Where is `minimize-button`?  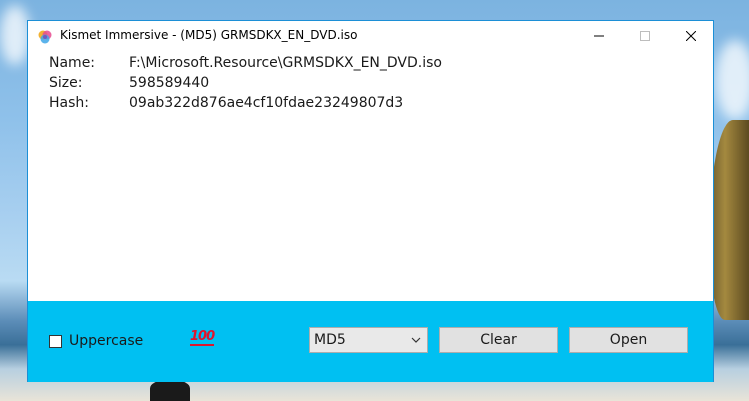 minimize-button is located at coordinates (599, 36).